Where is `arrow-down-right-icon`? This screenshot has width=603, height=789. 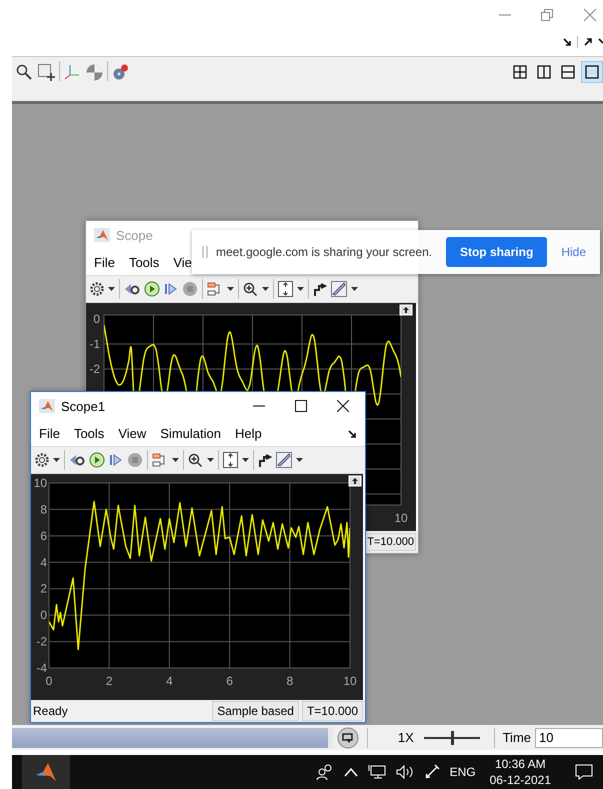 arrow-down-right-icon is located at coordinates (567, 42).